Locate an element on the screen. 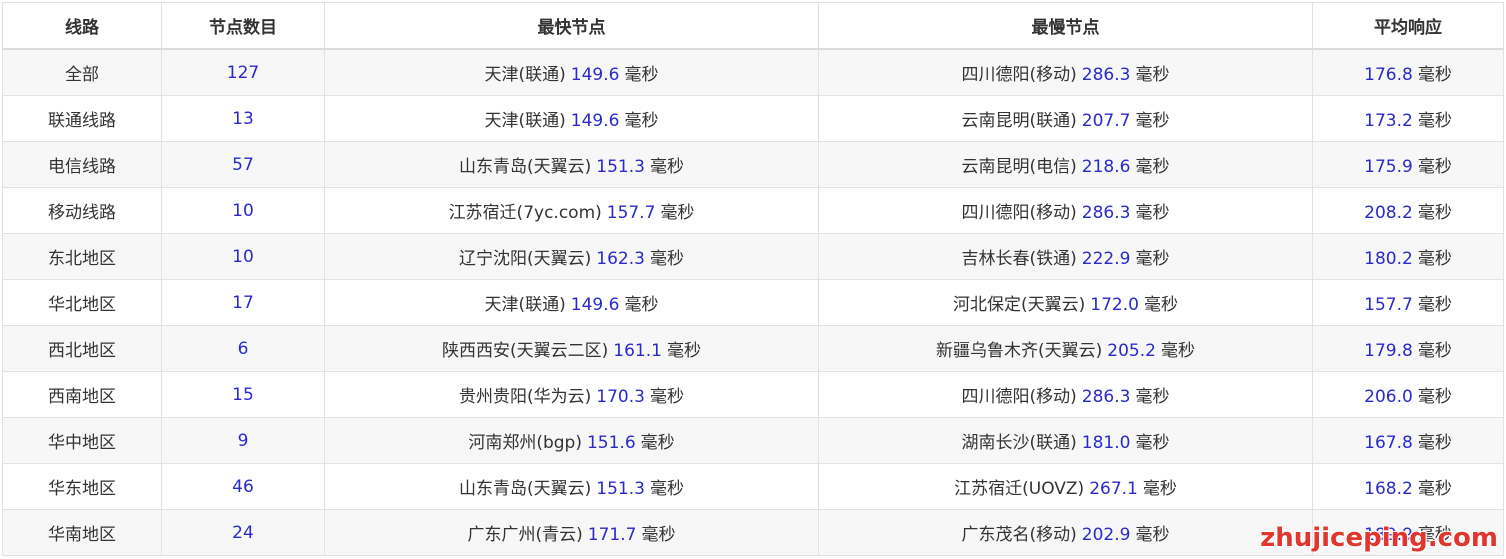 The width and height of the screenshot is (1506, 559). cell-average-response: 173.2 毫秒 is located at coordinates (1408, 118).